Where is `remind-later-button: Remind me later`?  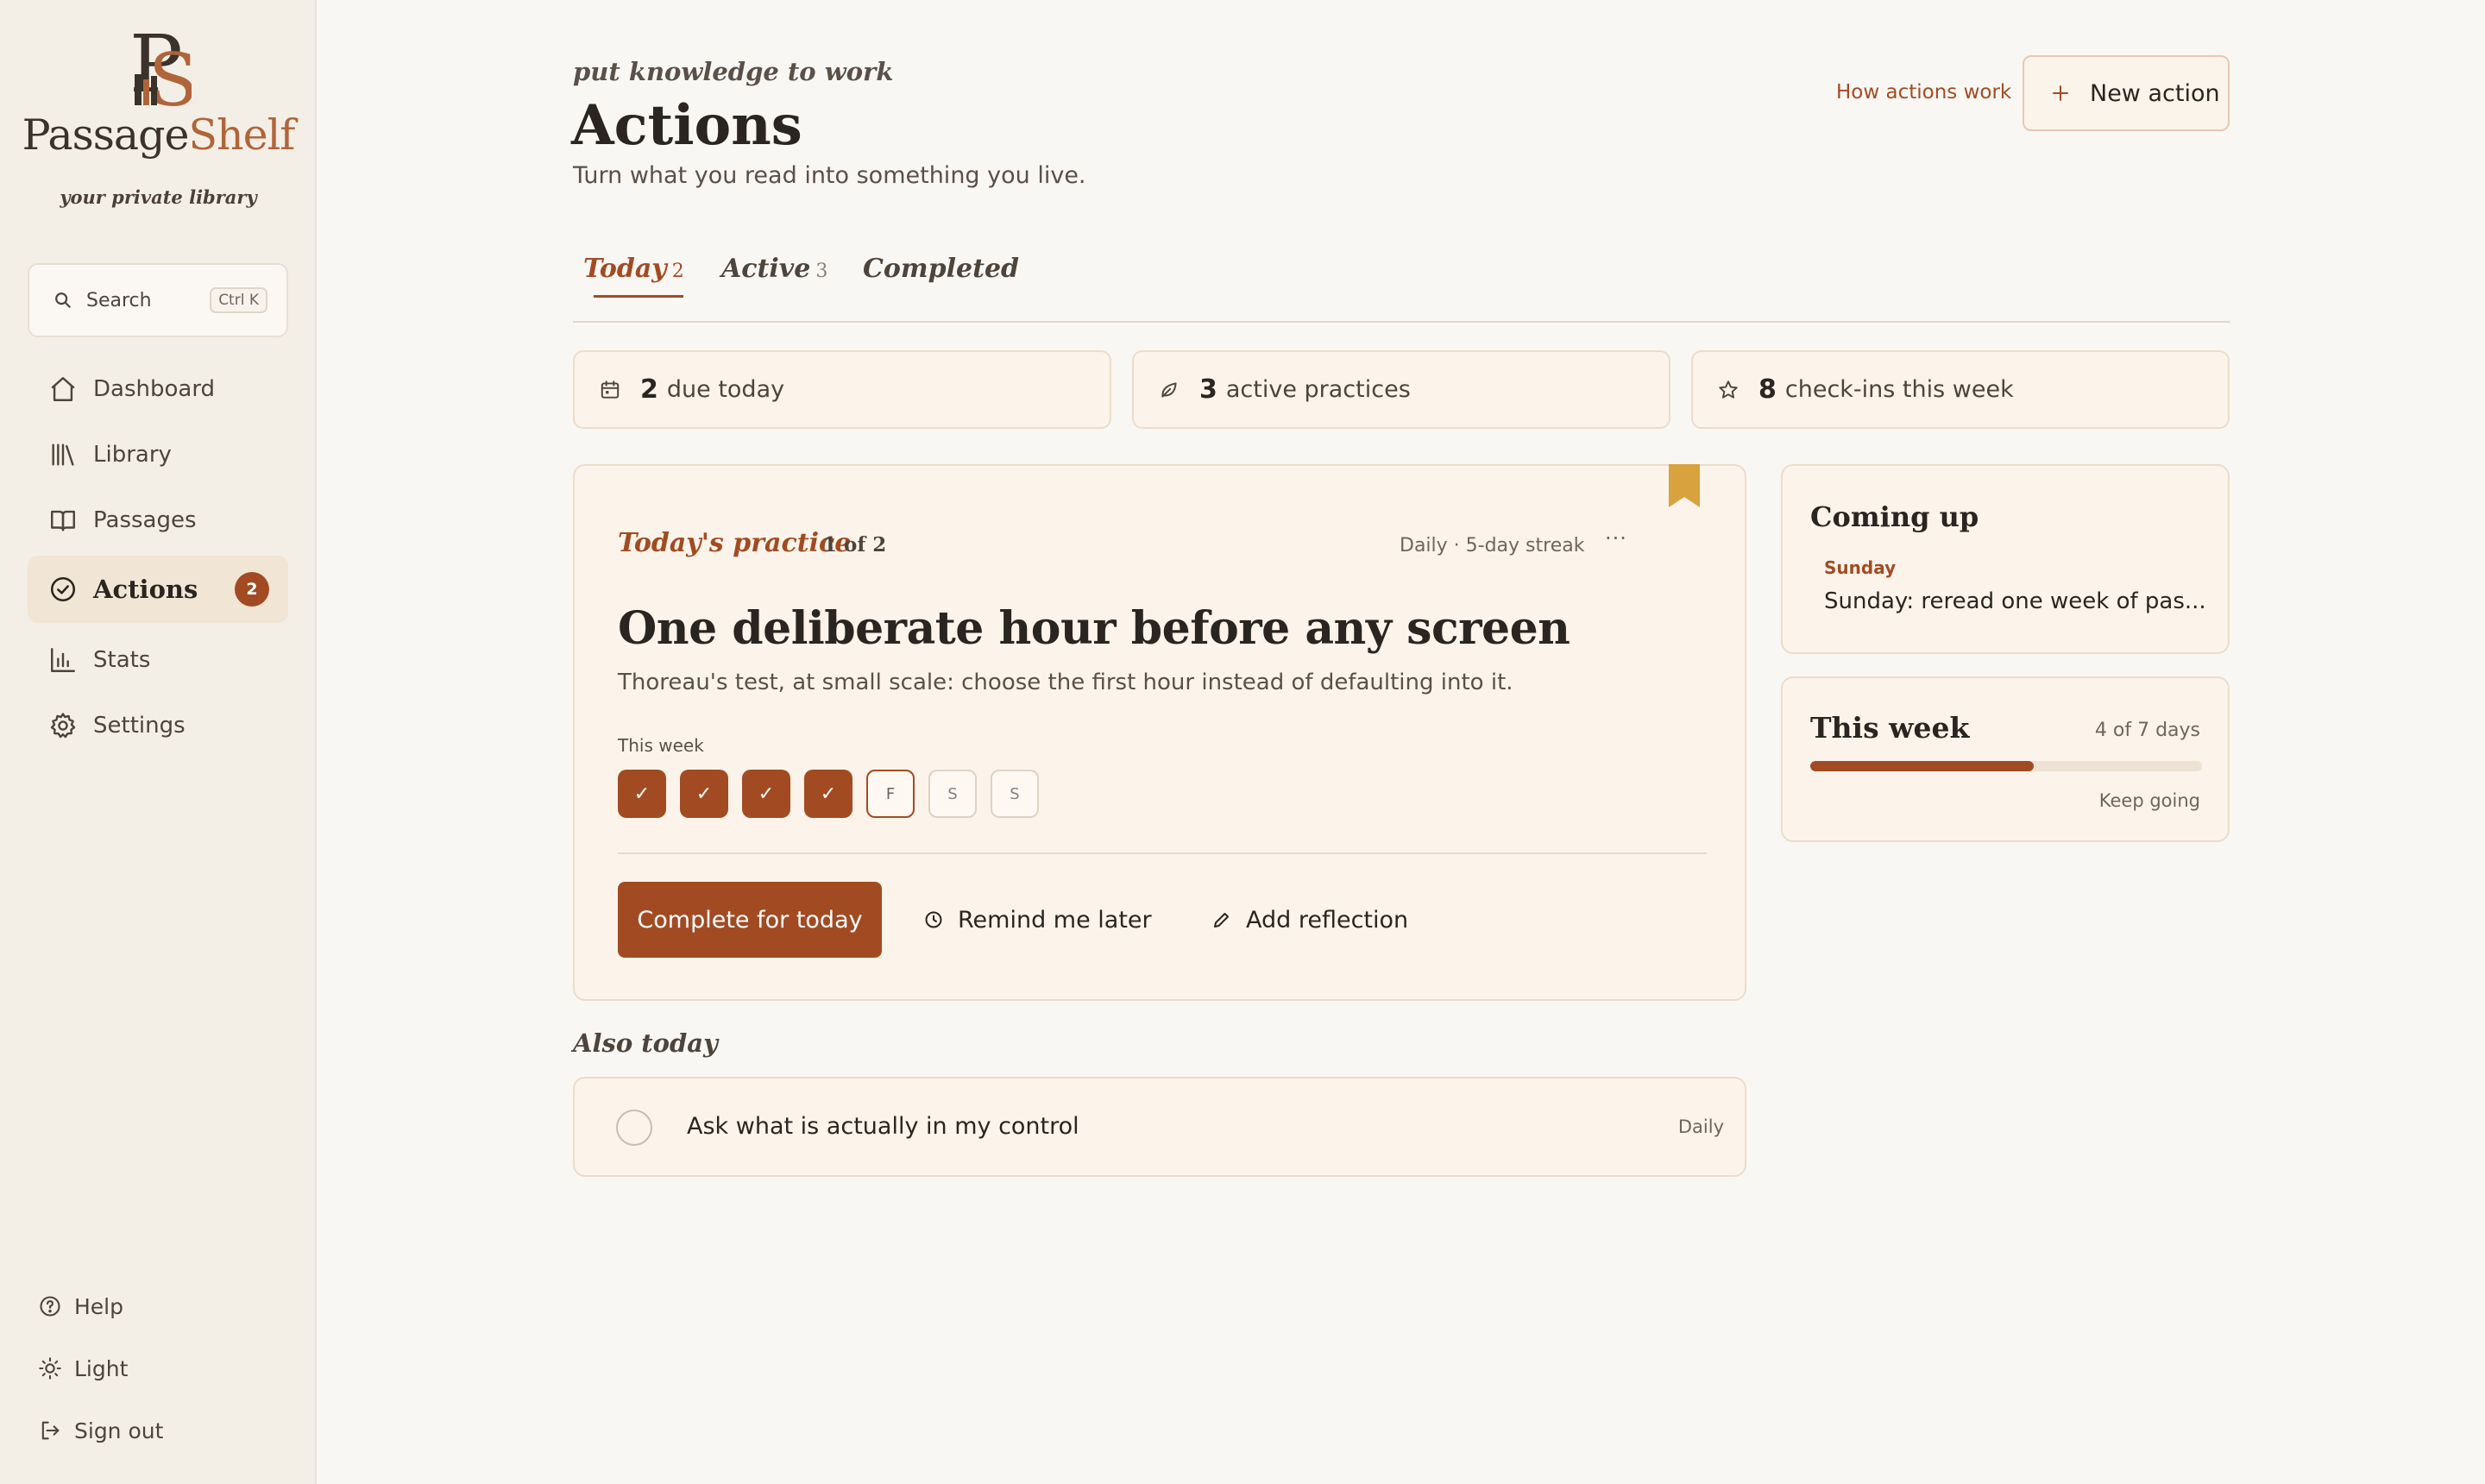
remind-later-button: Remind me later is located at coordinates (1037, 920).